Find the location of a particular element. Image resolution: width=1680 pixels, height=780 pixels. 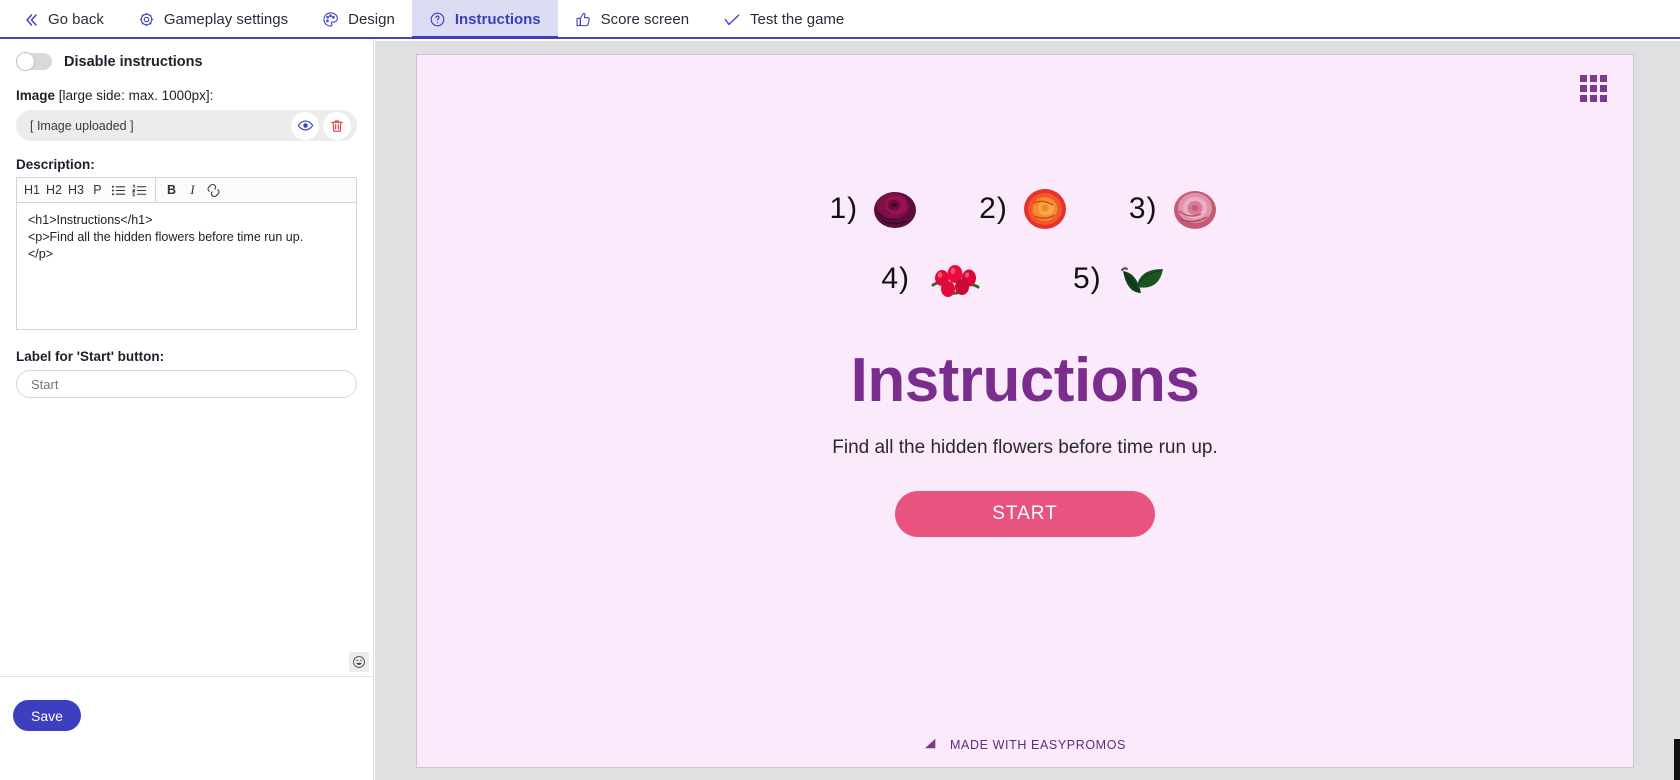

flower-item-5: 5) is located at coordinates (1121, 279).